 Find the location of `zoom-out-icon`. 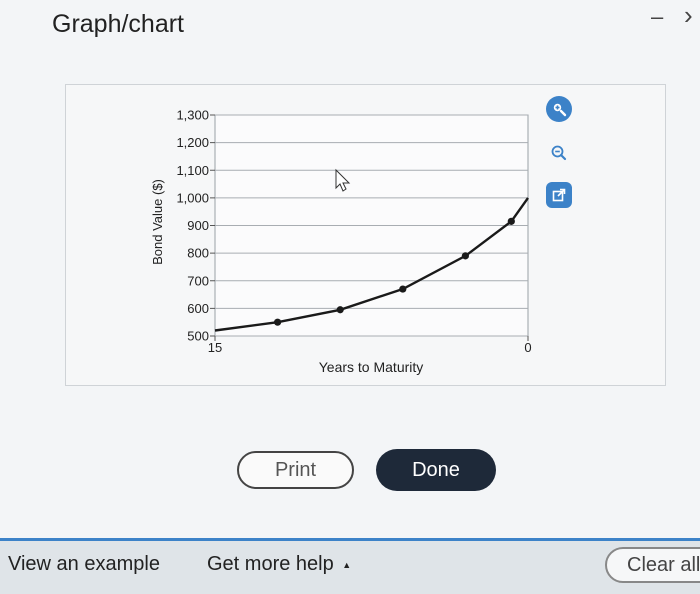

zoom-out-icon is located at coordinates (559, 153).